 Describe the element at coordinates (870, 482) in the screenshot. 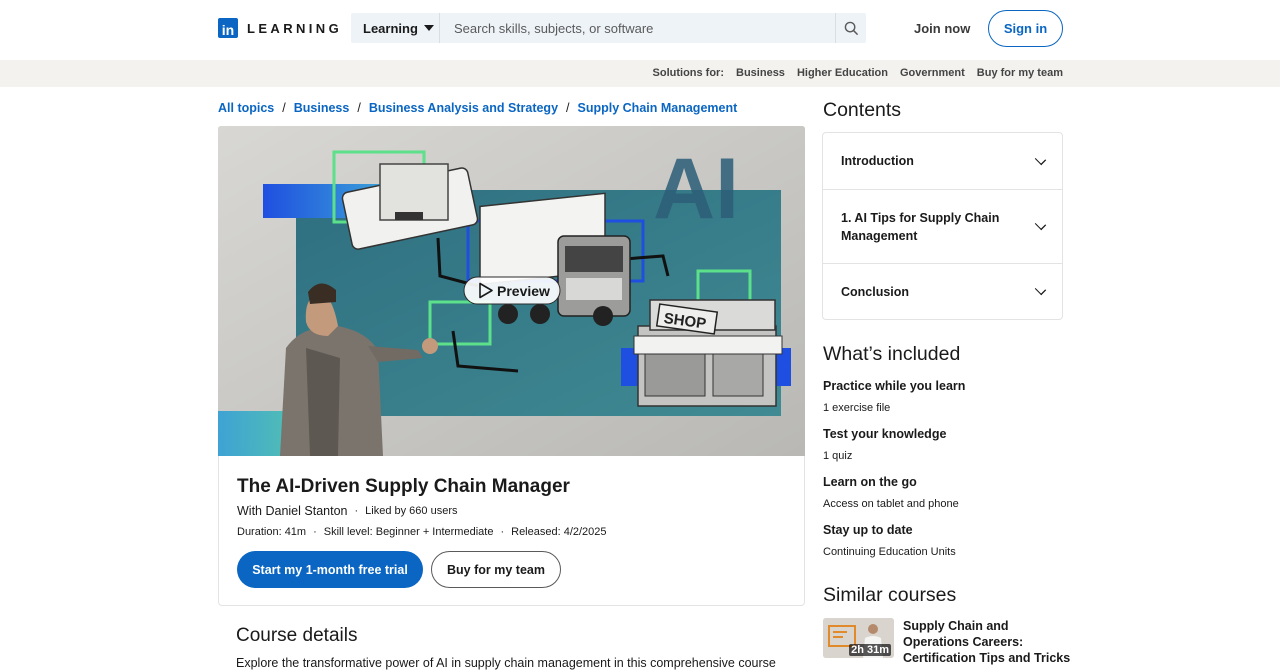

I see `included-item-title: Learn on the go` at that location.